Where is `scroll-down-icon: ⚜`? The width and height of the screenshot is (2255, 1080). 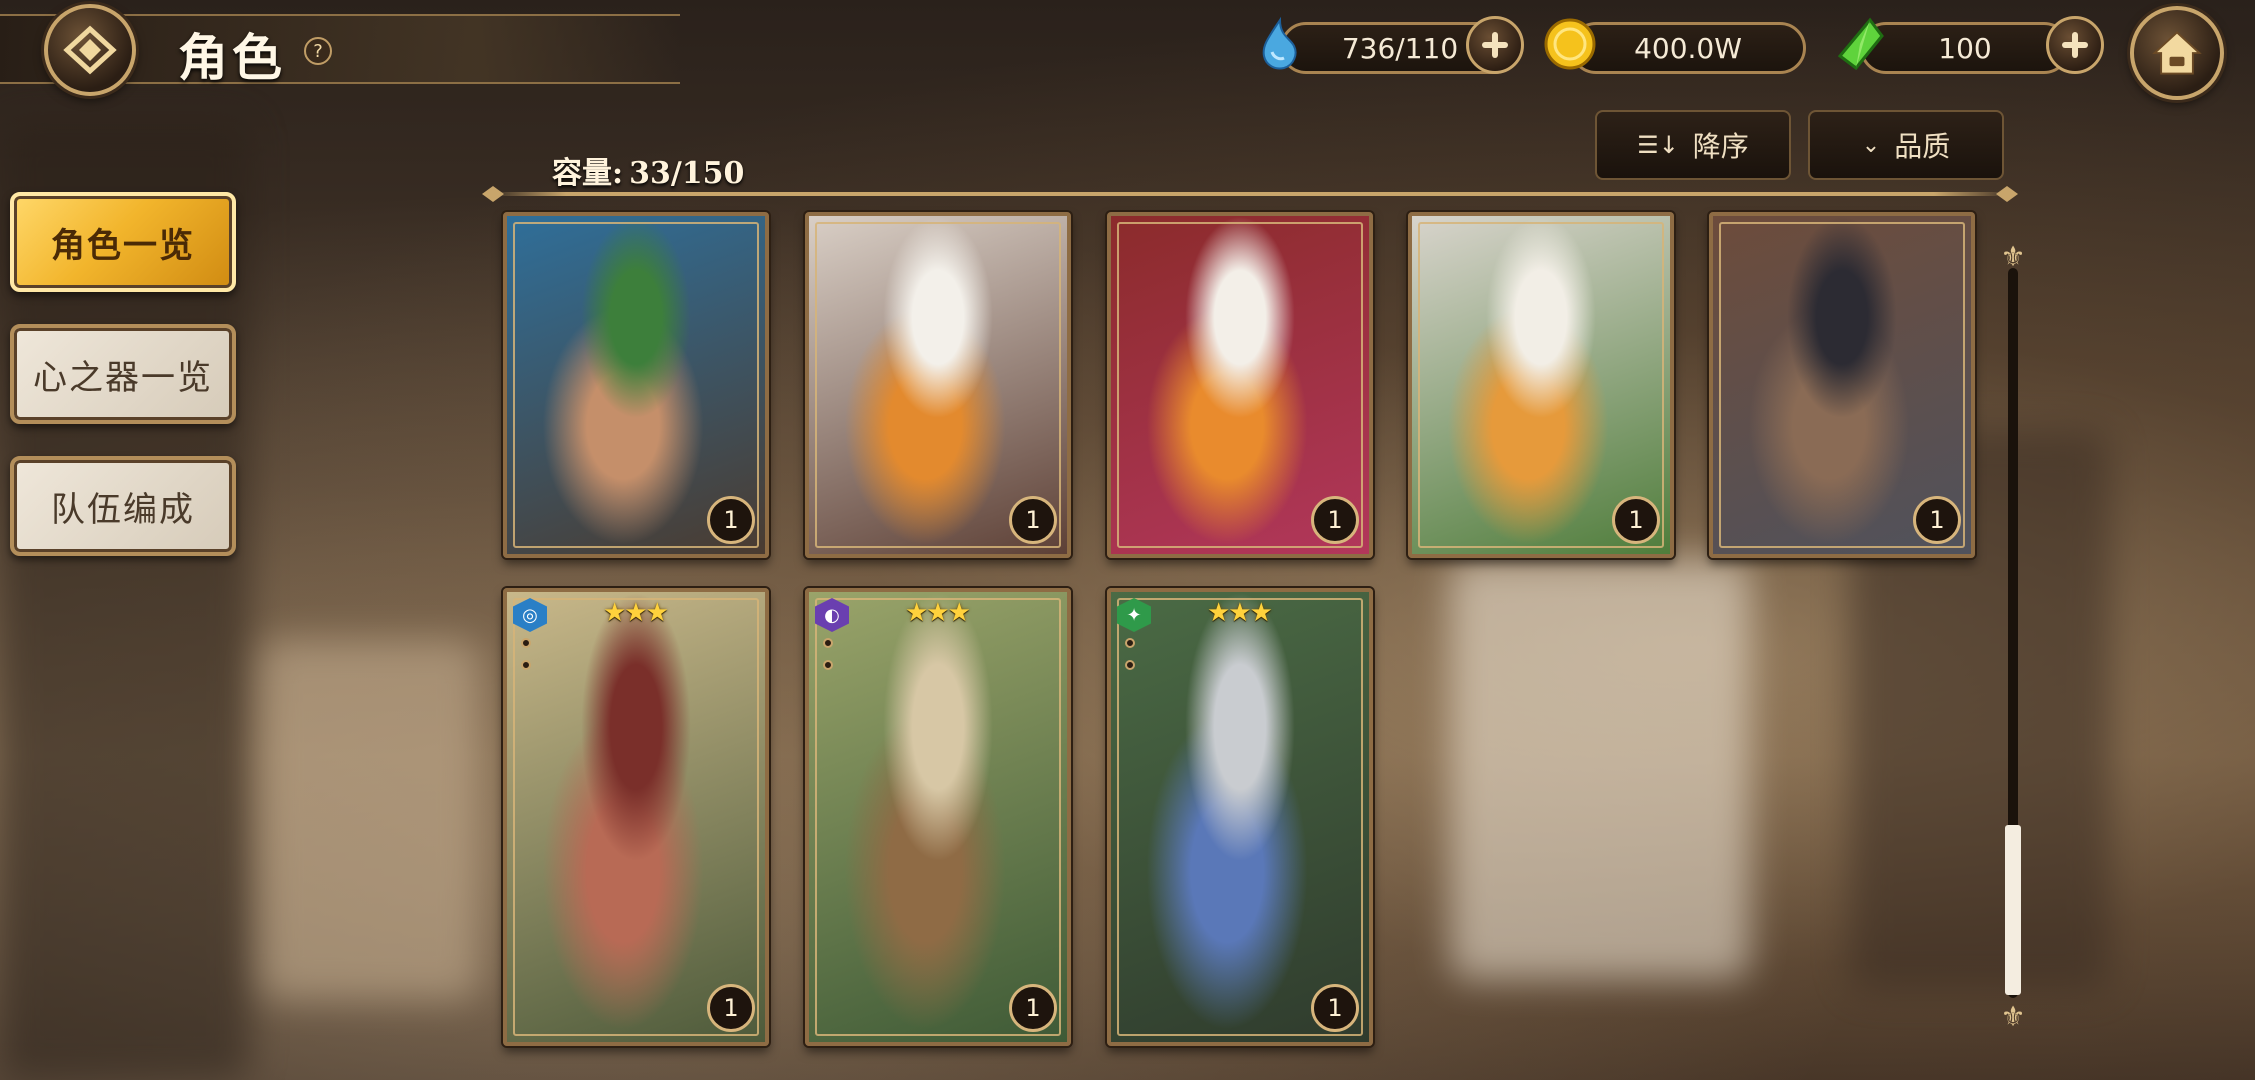 scroll-down-icon: ⚜ is located at coordinates (2013, 1016).